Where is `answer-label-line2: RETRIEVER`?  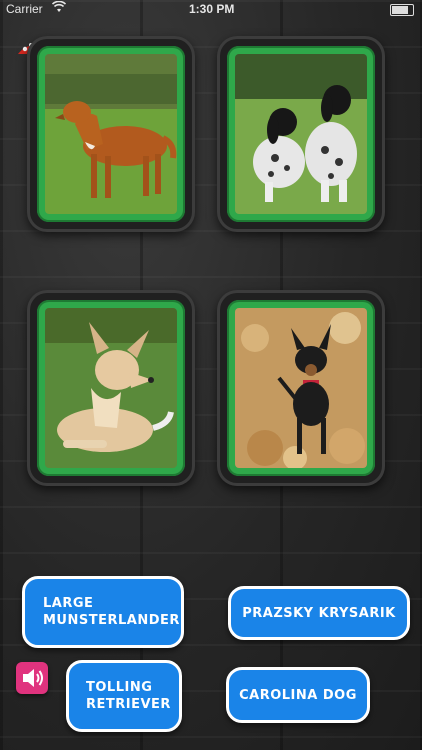
answer-label-line2: RETRIEVER is located at coordinates (128, 704).